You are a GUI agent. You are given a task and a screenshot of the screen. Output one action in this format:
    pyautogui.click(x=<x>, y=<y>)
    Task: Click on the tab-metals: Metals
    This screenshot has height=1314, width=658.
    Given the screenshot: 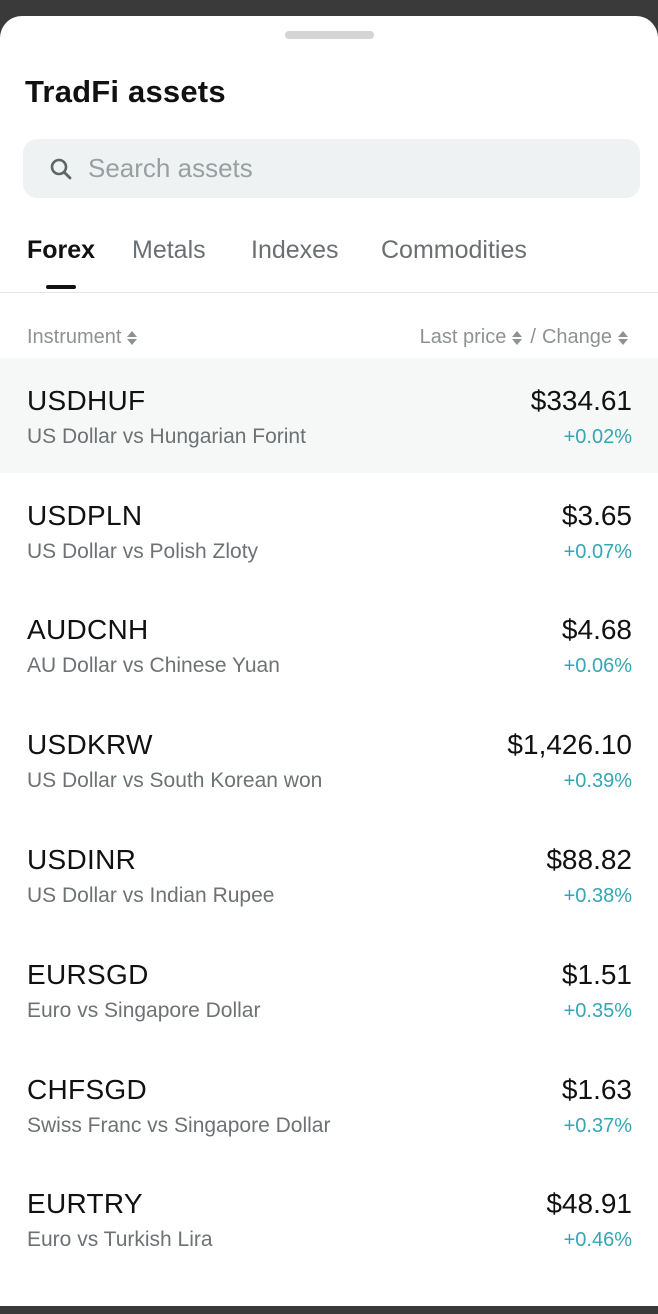 What is the action you would take?
    pyautogui.click(x=169, y=250)
    